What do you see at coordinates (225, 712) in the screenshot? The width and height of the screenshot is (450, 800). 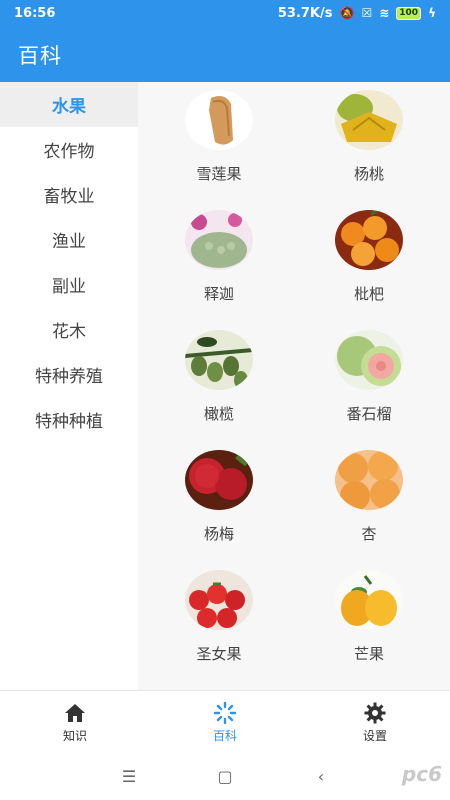 I see `encyclopedia-icon` at bounding box center [225, 712].